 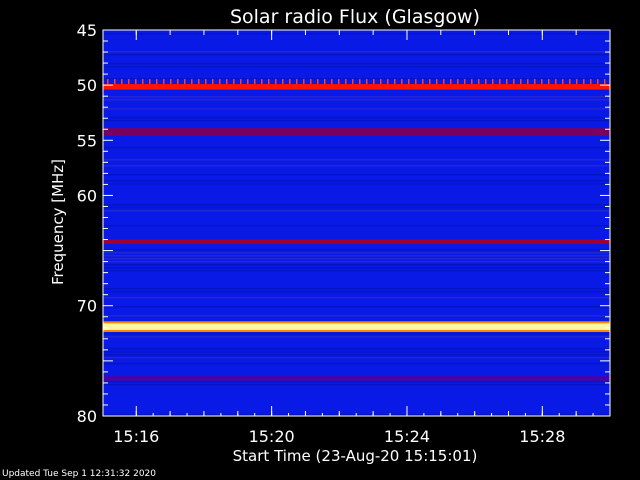 What do you see at coordinates (87, 85) in the screenshot?
I see `y-tick-label: 50` at bounding box center [87, 85].